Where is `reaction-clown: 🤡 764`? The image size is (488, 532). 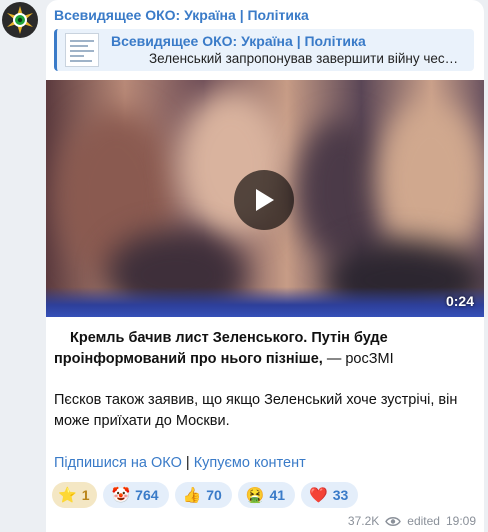
reaction-clown: 🤡 764 is located at coordinates (136, 495).